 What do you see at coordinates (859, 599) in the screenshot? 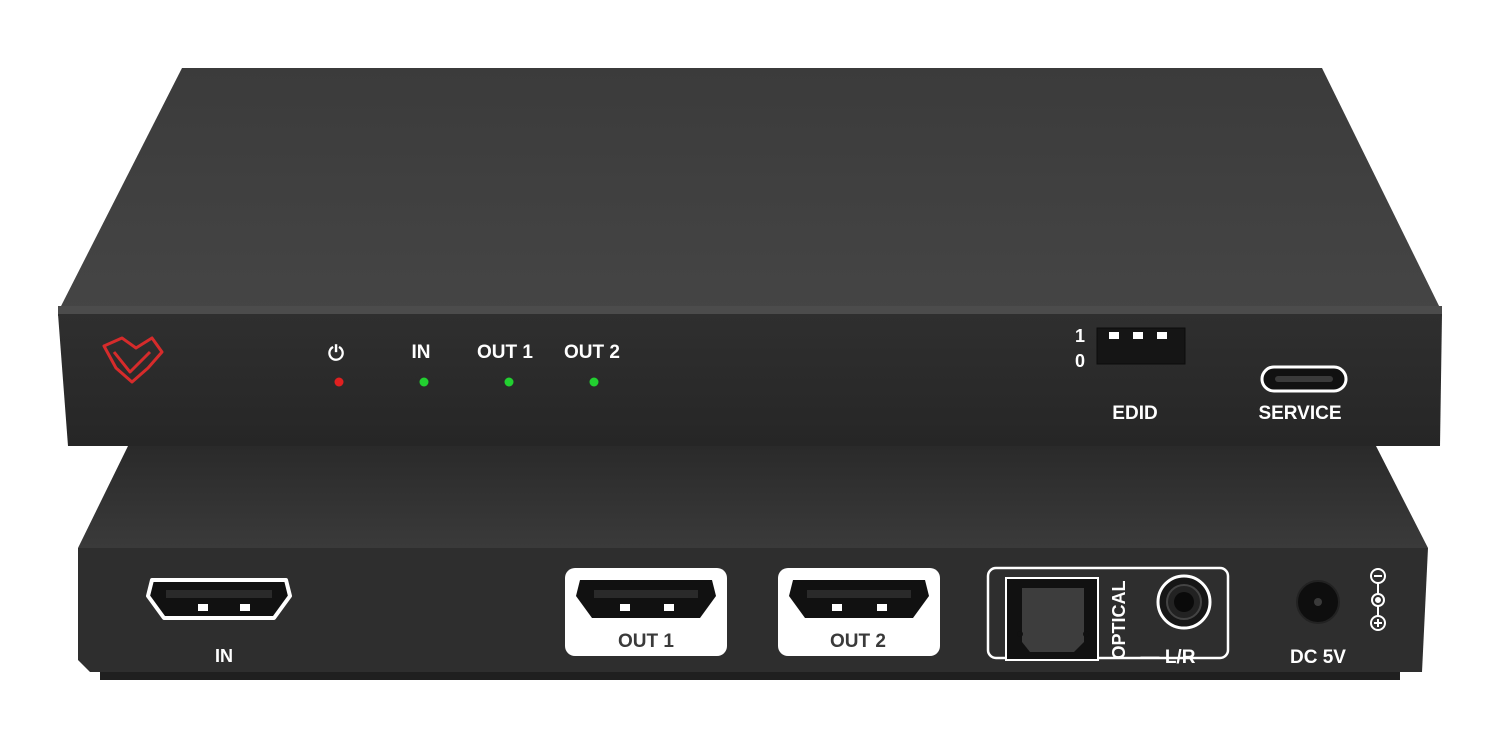
I see `hdmi-out2-port` at bounding box center [859, 599].